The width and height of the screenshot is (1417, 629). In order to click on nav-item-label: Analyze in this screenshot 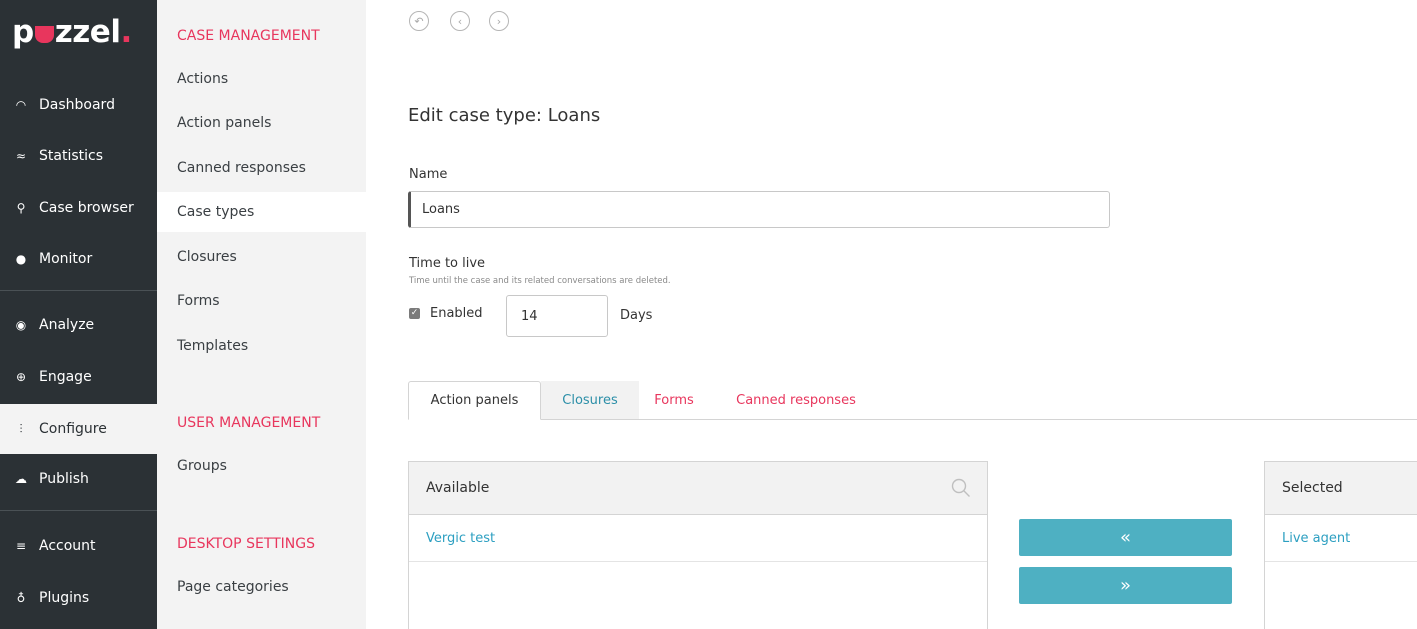, I will do `click(67, 325)`.